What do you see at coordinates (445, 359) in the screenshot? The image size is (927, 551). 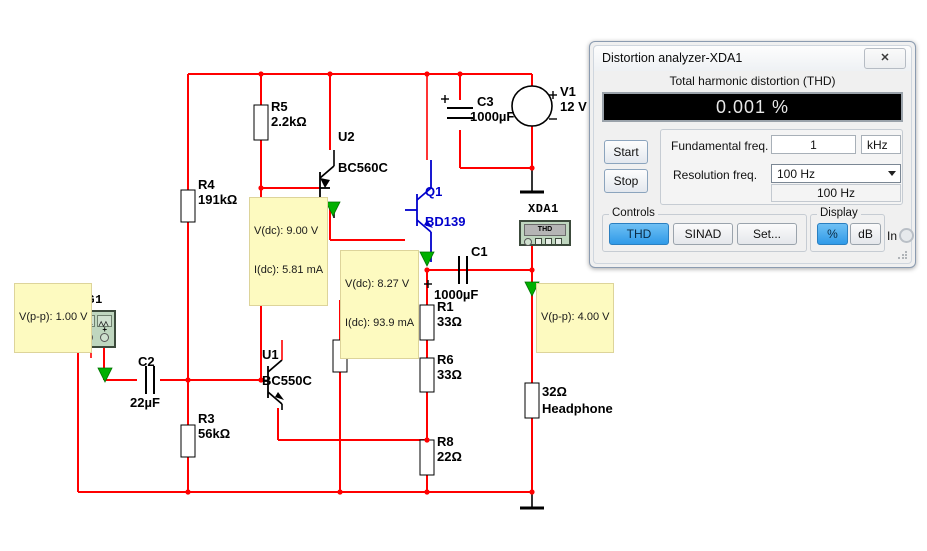 I see `component-label-r6: R6` at bounding box center [445, 359].